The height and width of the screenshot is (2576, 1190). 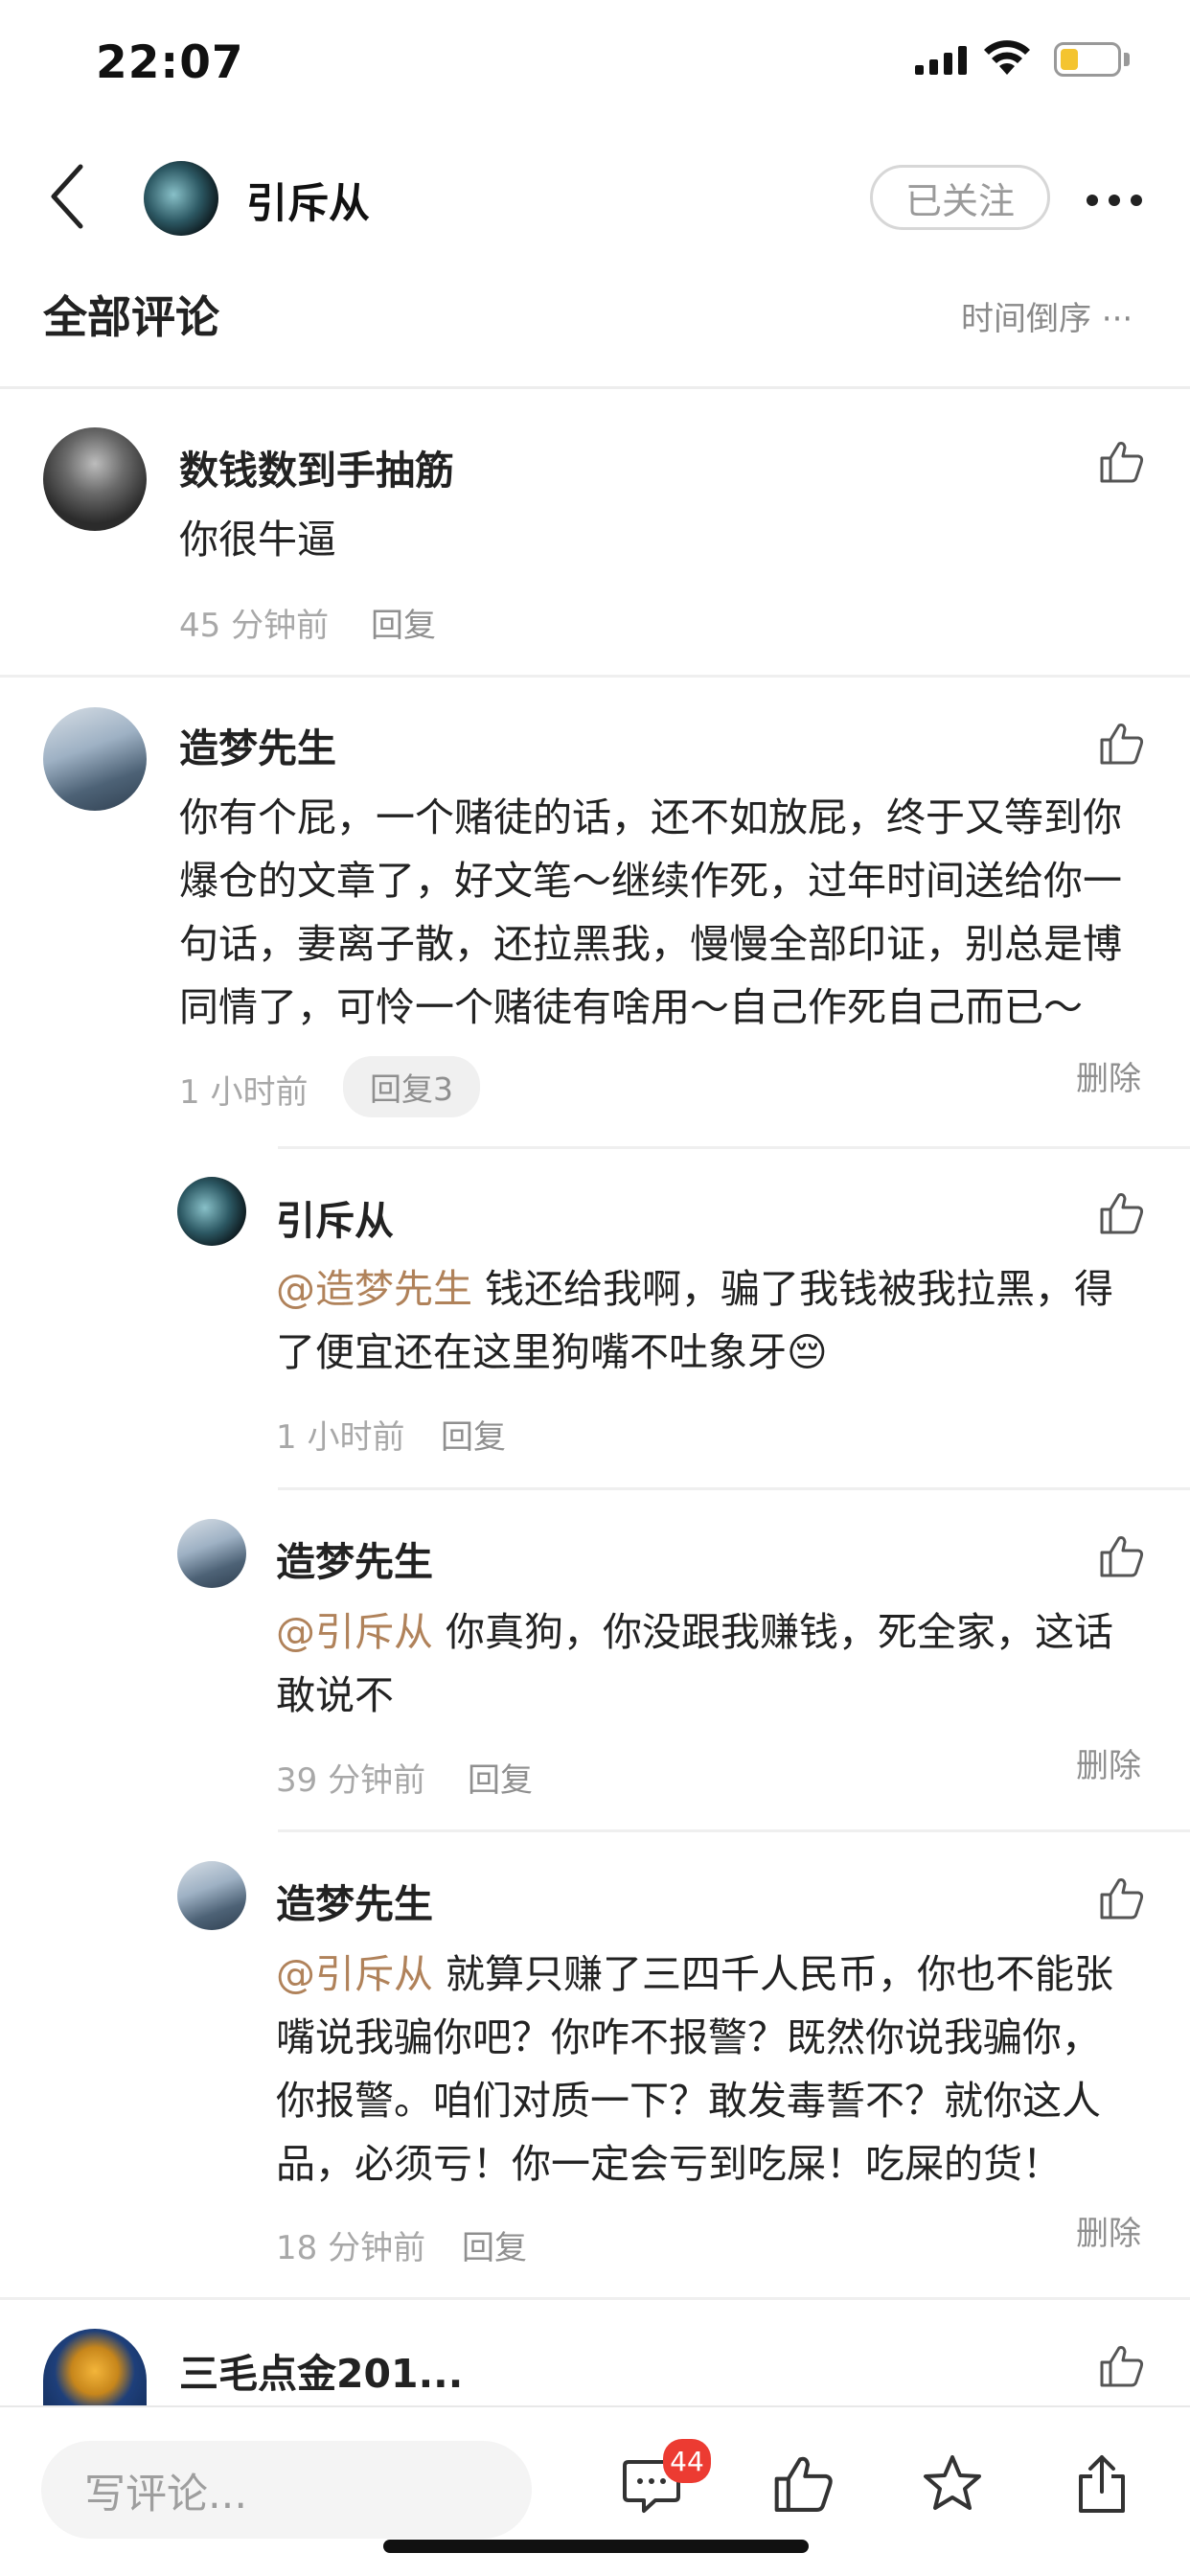 What do you see at coordinates (317, 467) in the screenshot?
I see `comment-author: 数钱数到手抽筋` at bounding box center [317, 467].